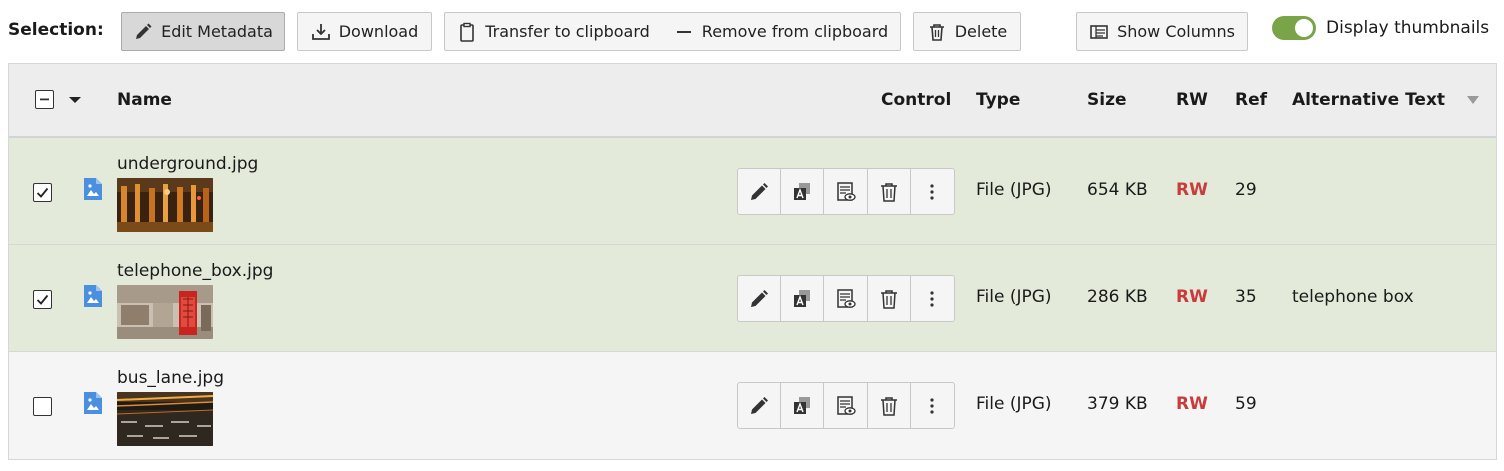  What do you see at coordinates (1246, 404) in the screenshot?
I see `ref-count: 59` at bounding box center [1246, 404].